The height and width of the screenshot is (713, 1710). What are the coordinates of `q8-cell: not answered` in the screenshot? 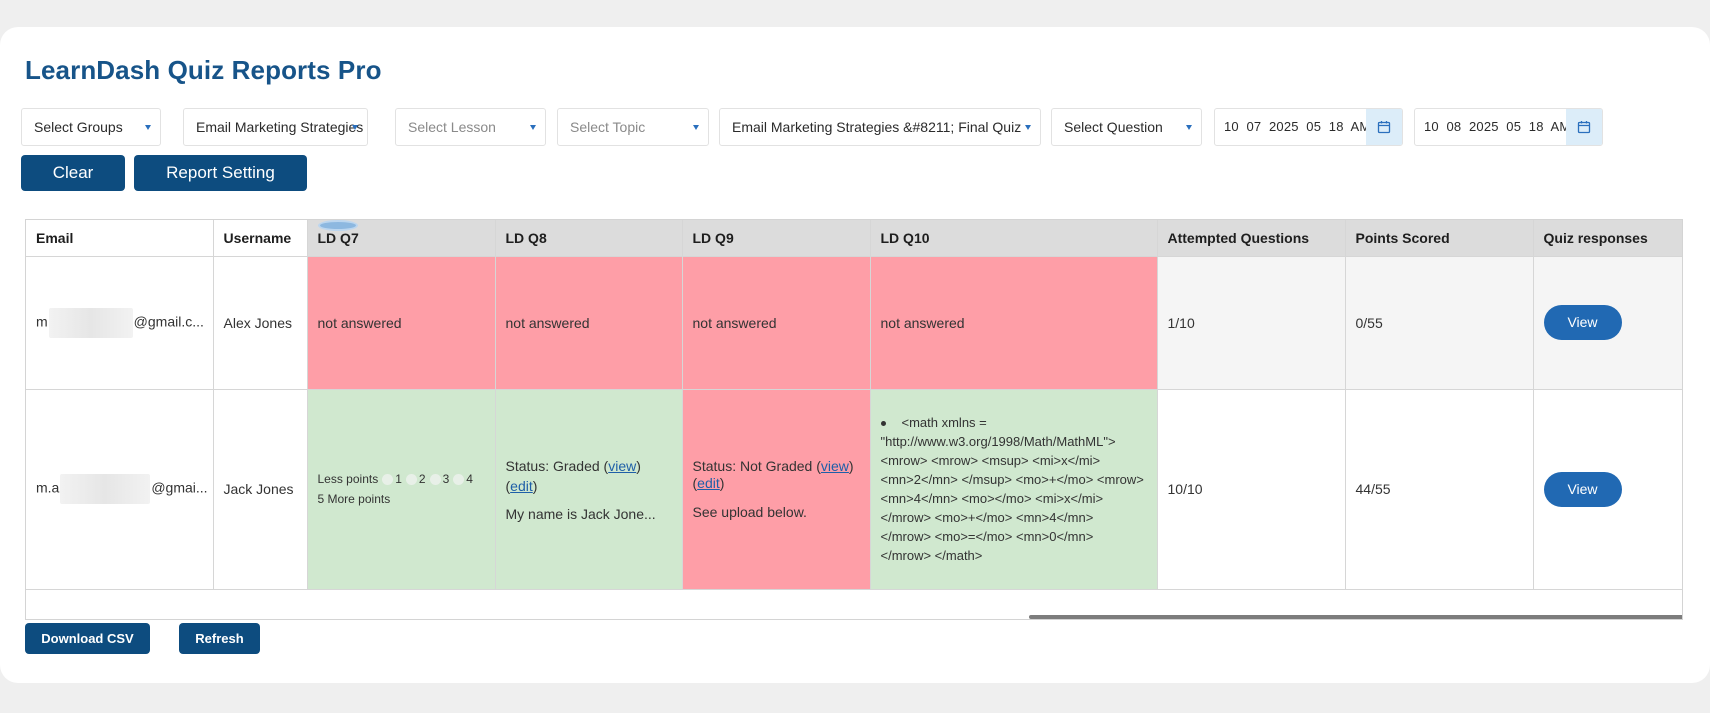 It's located at (589, 323).